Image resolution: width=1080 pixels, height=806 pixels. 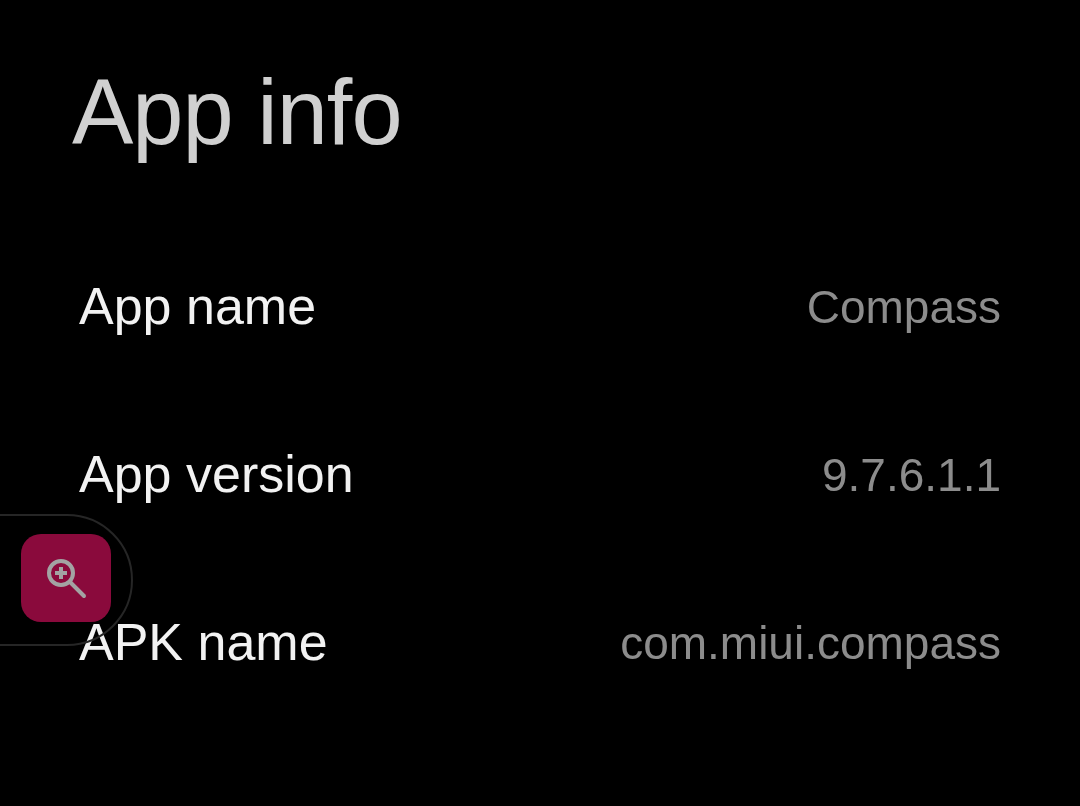 What do you see at coordinates (198, 307) in the screenshot?
I see `row-label: App name` at bounding box center [198, 307].